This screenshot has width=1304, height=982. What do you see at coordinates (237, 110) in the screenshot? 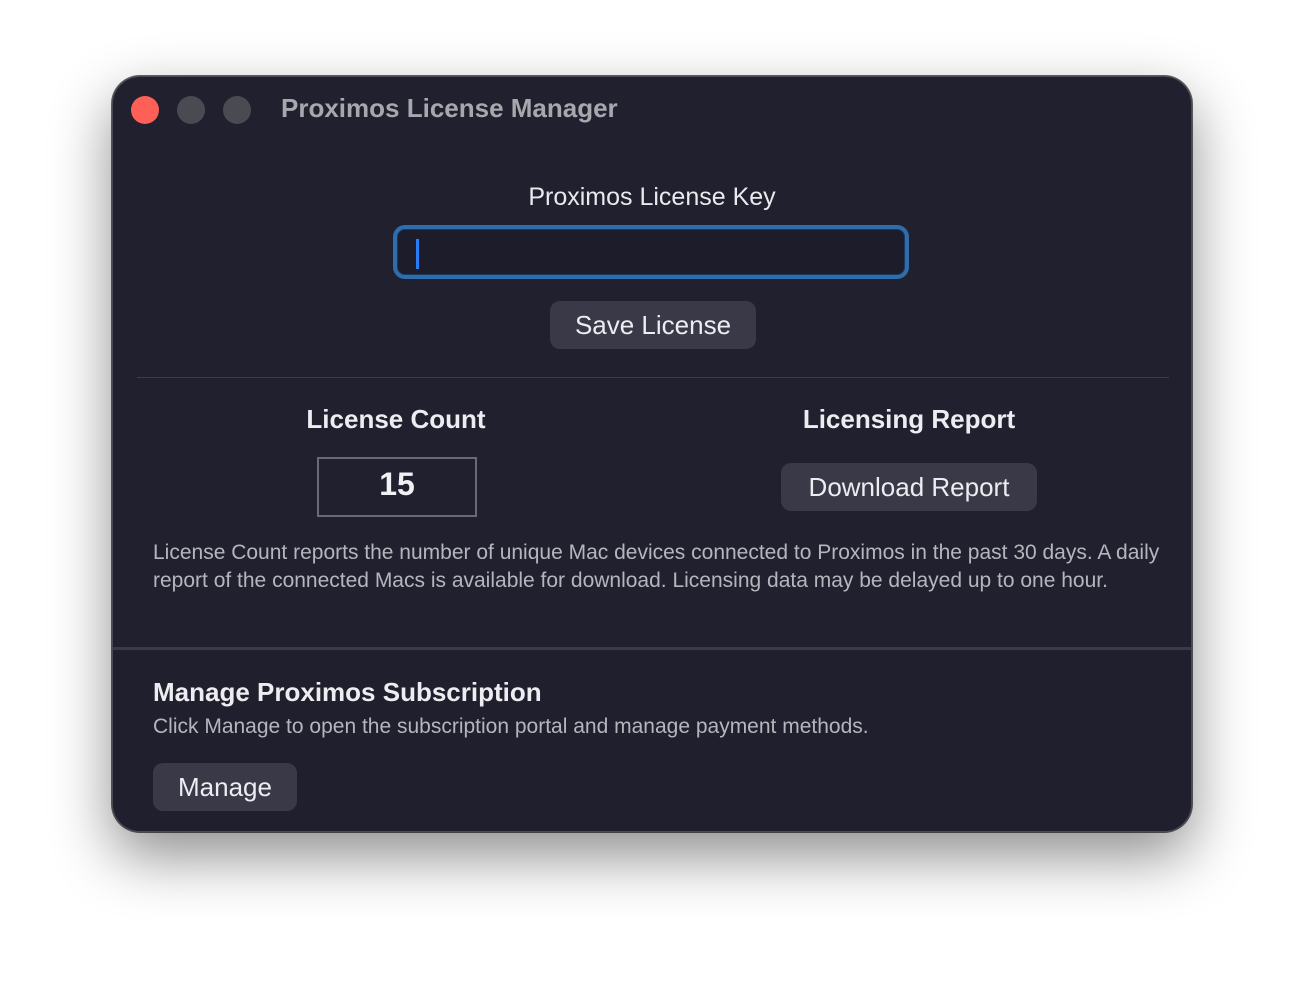
I see `maximize-window-icon` at bounding box center [237, 110].